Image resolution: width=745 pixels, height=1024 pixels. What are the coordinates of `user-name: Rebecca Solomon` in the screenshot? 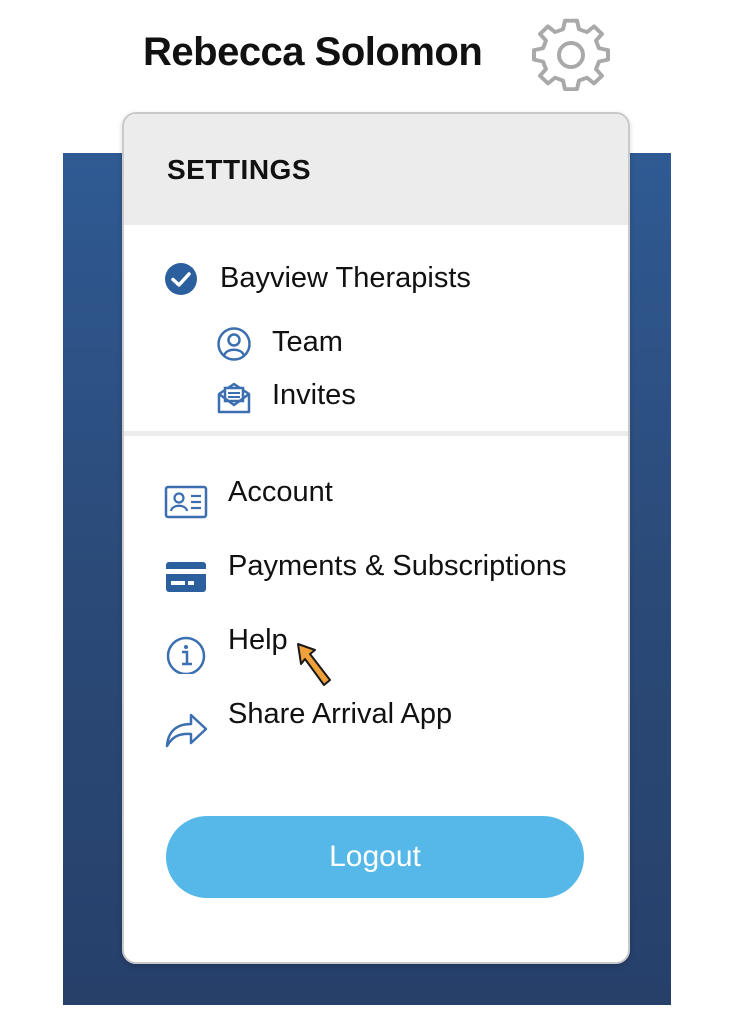 It's located at (313, 52).